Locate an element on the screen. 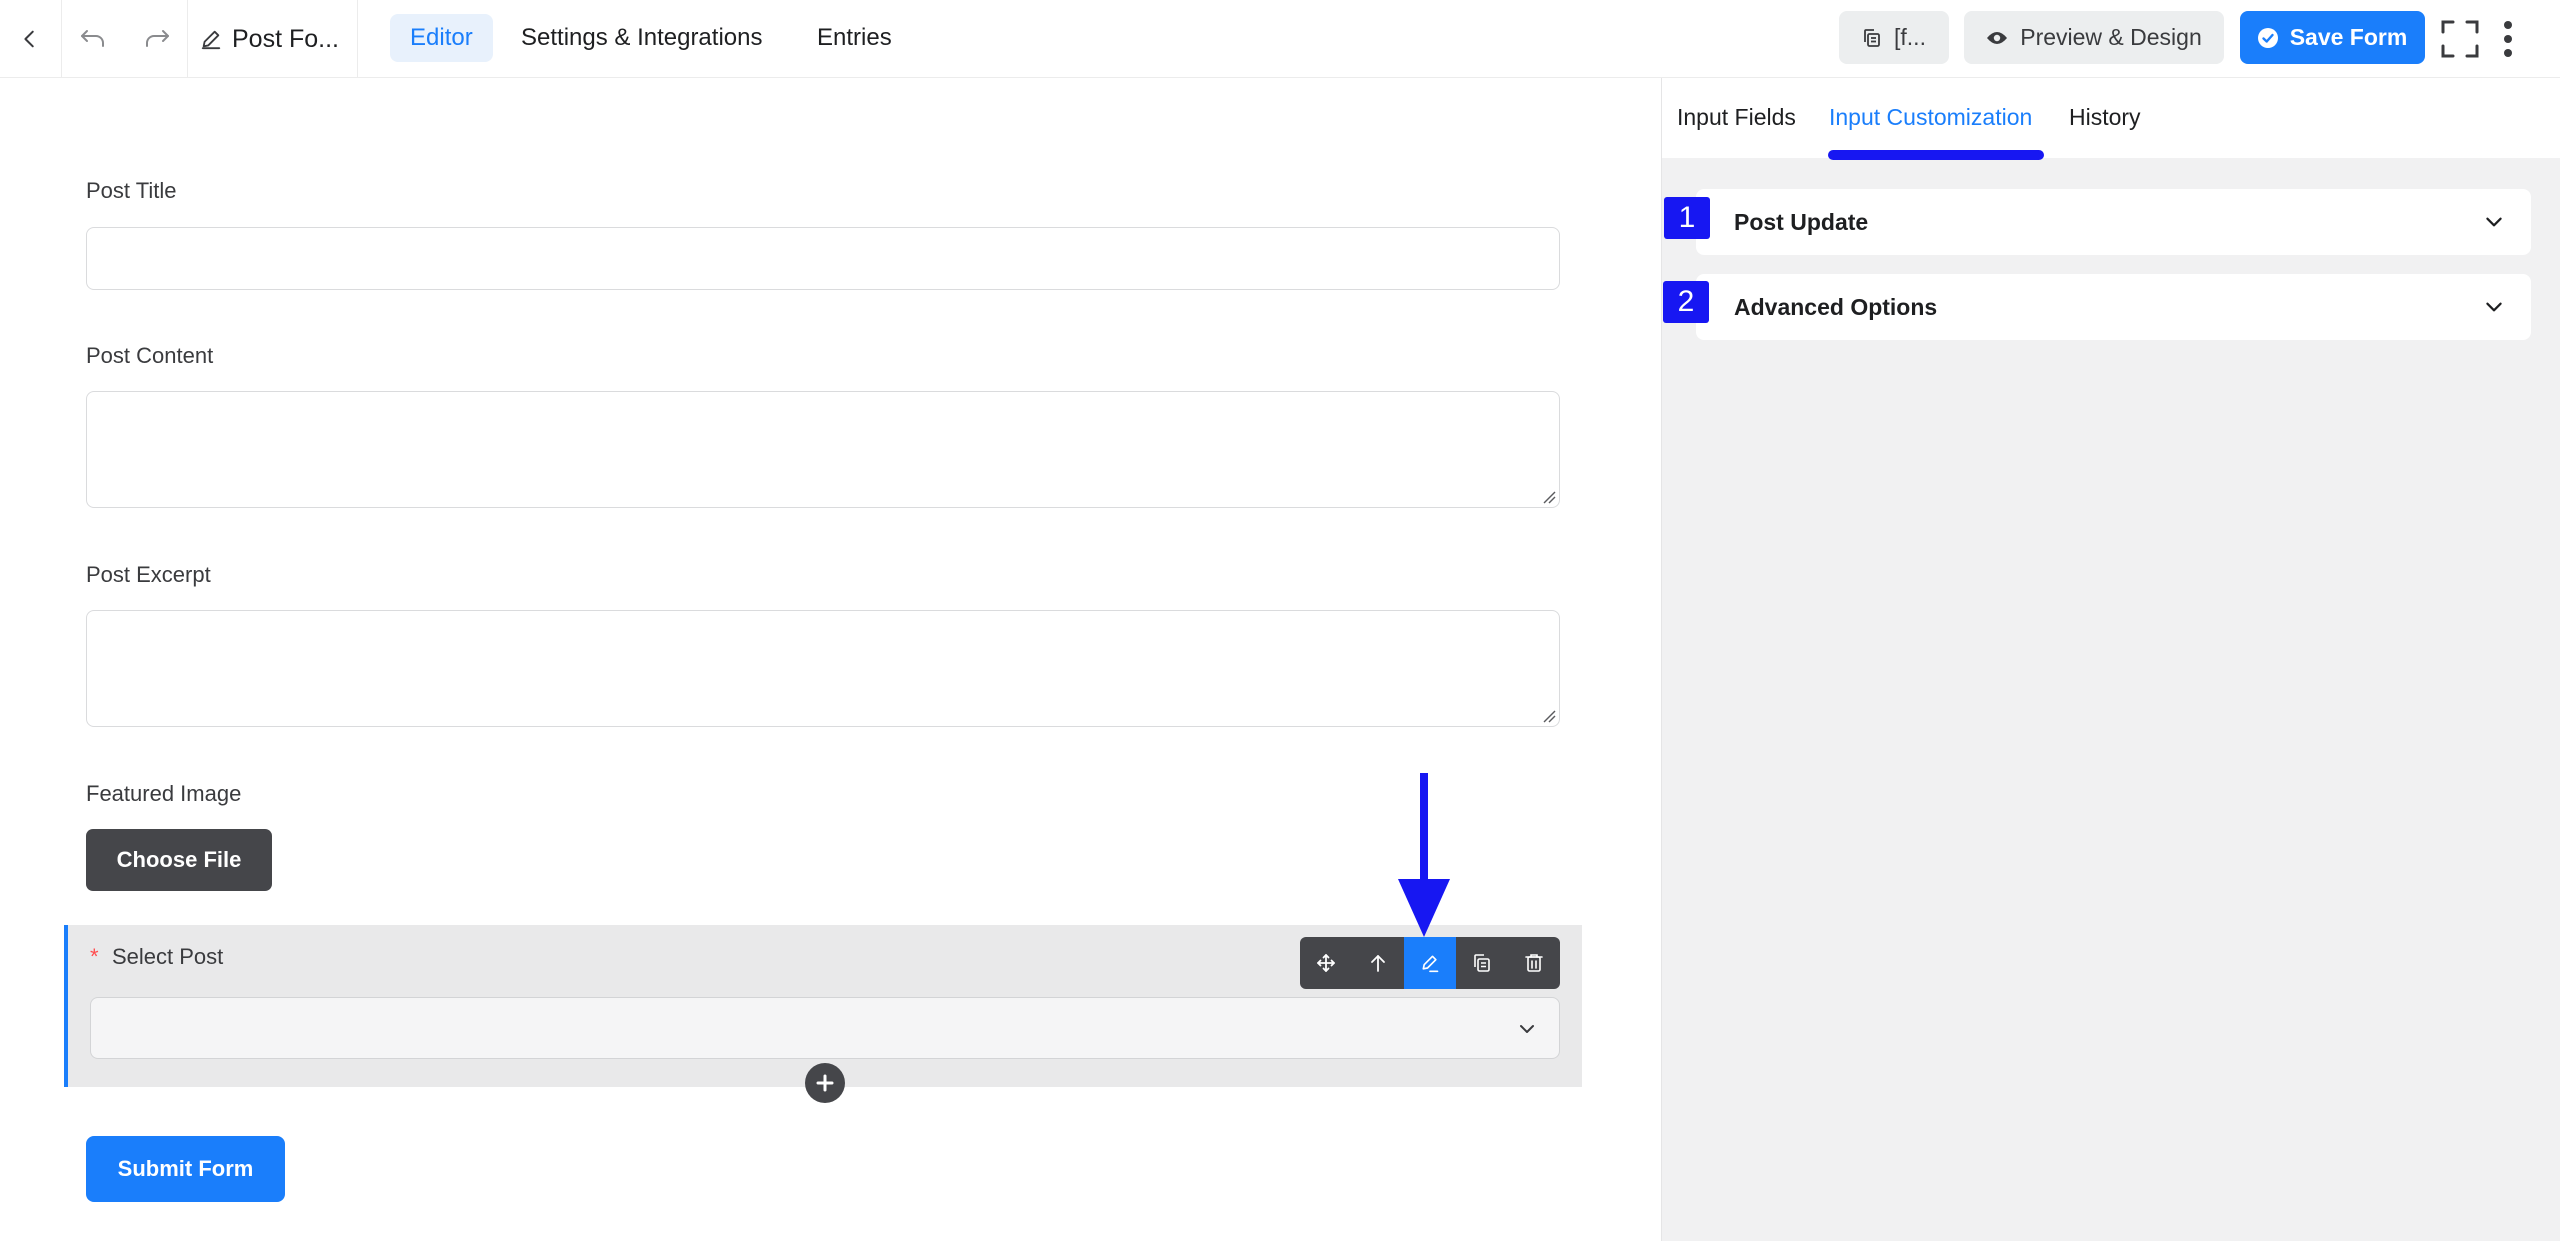  tab-settings-integrations: Settings & Integrations is located at coordinates (641, 38).